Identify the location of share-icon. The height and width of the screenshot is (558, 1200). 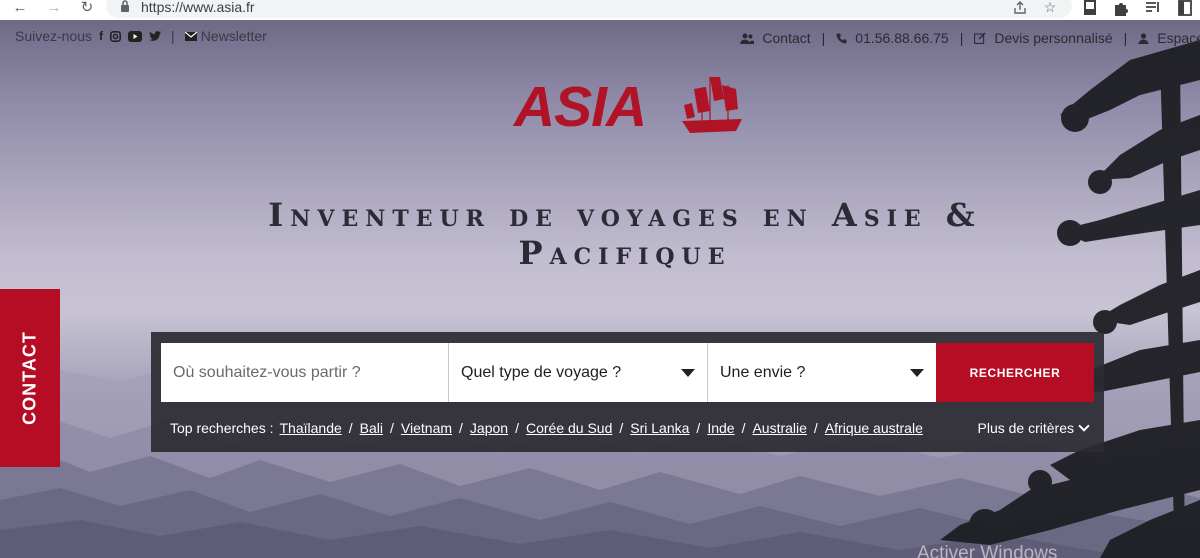
(1020, 8).